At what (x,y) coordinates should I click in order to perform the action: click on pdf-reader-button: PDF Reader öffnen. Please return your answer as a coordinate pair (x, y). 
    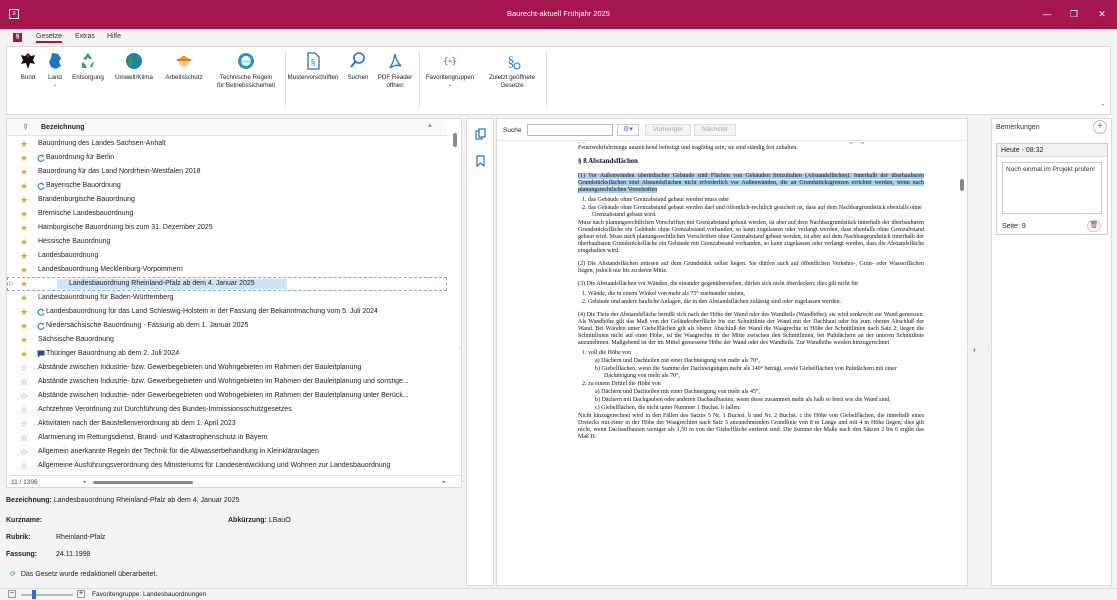
    Looking at the image, I should click on (395, 70).